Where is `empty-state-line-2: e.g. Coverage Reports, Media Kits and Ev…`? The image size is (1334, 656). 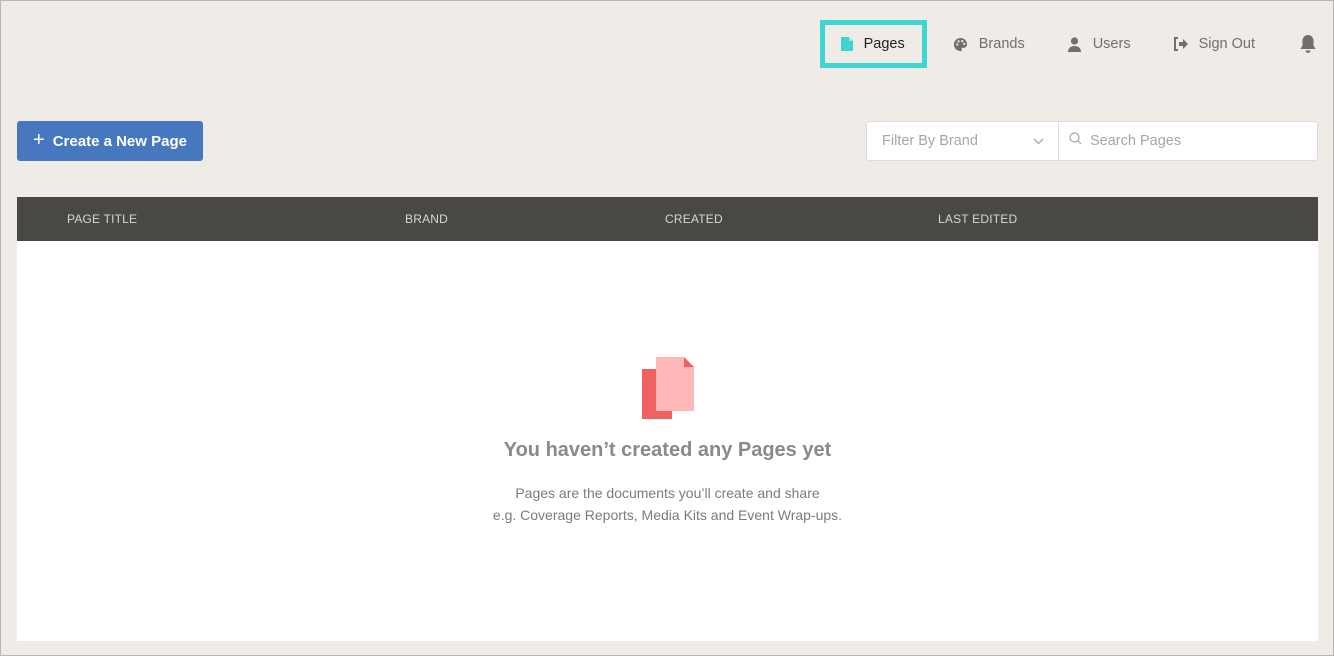
empty-state-line-2: e.g. Coverage Reports, Media Kits and Ev… is located at coordinates (667, 515).